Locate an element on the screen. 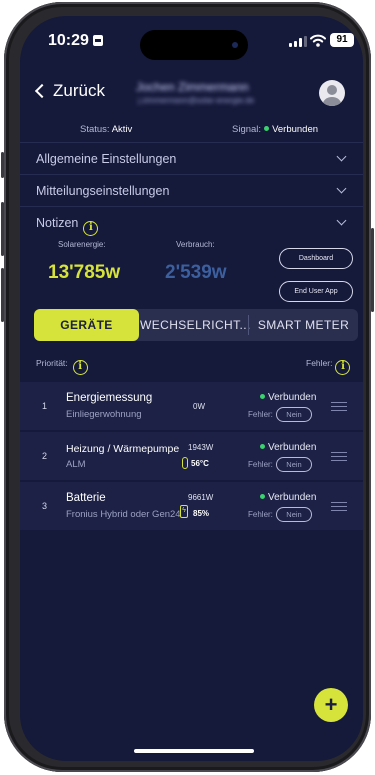 Image resolution: width=375 pixels, height=775 pixels. status-row: Status: Aktiv Signal: Verbunden is located at coordinates (191, 132).